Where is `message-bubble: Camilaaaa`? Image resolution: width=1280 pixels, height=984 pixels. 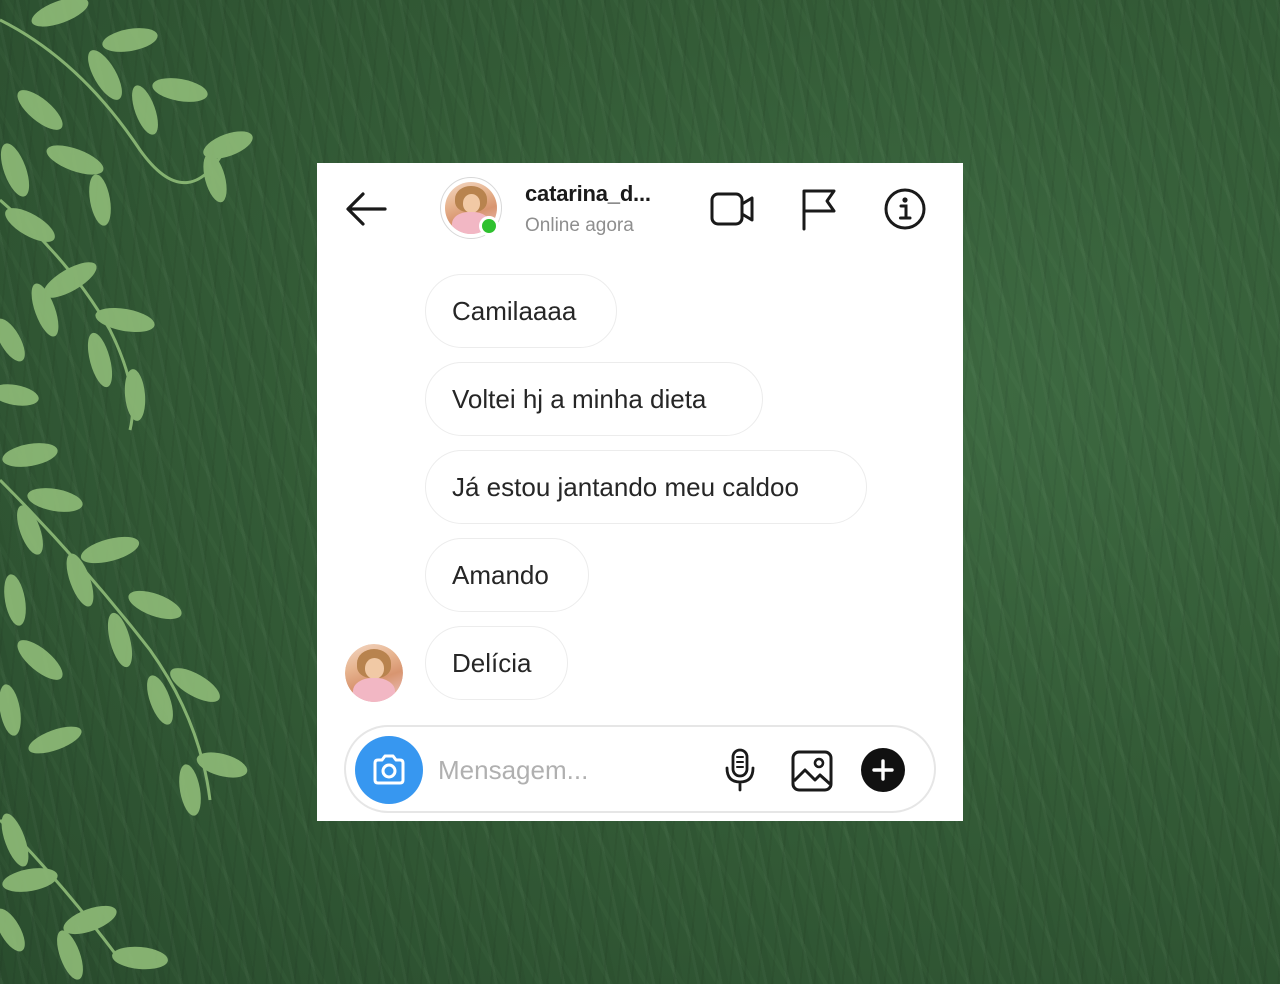
message-bubble: Camilaaaa is located at coordinates (521, 311).